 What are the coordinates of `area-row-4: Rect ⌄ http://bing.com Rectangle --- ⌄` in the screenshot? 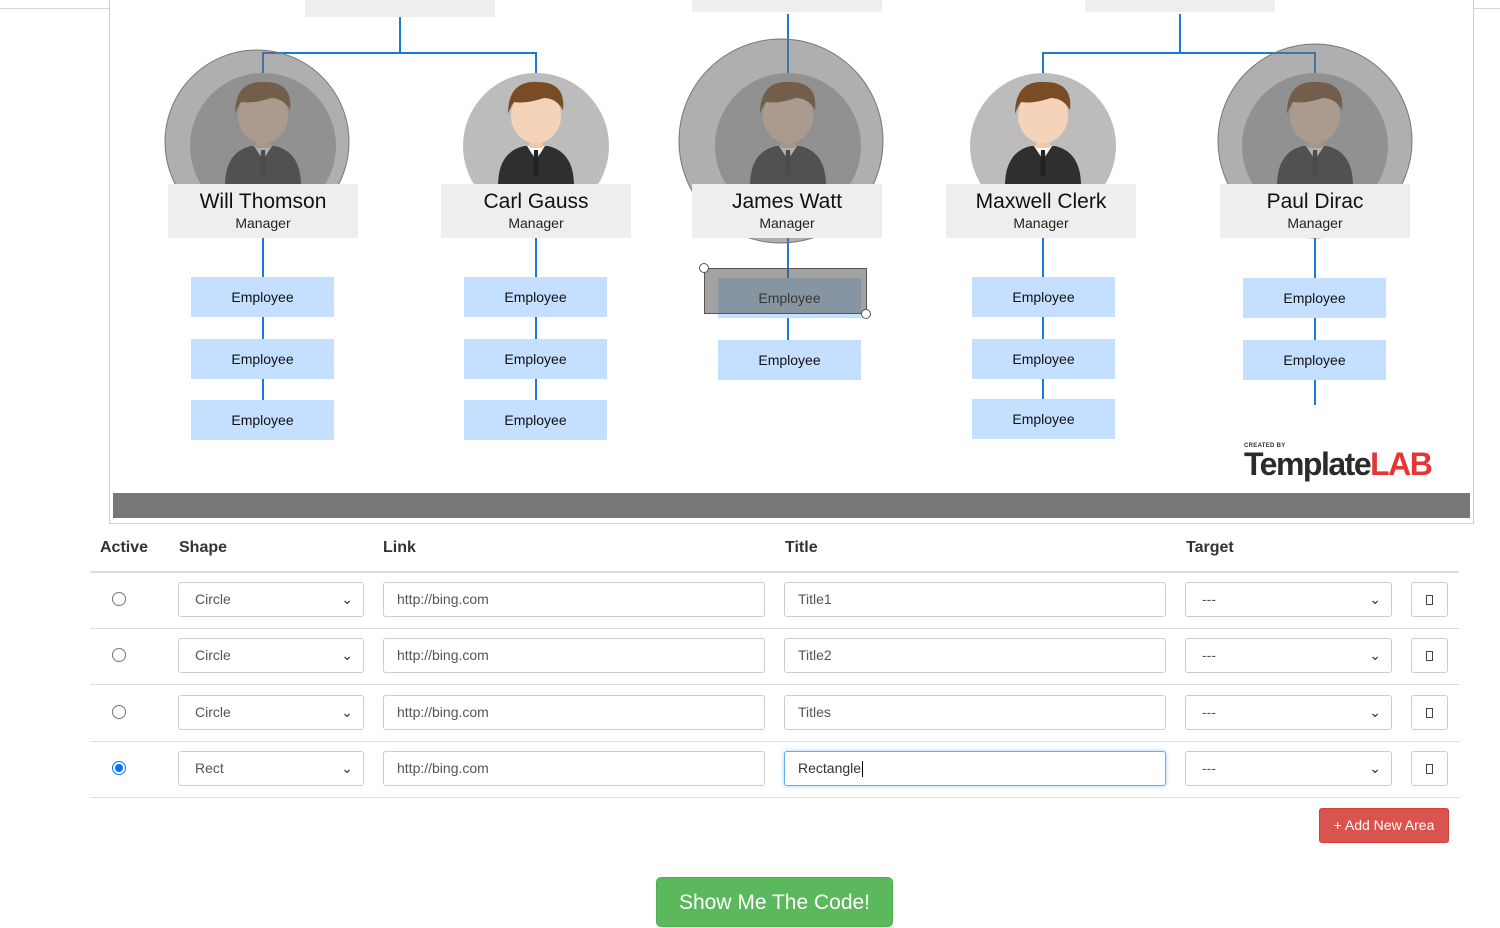 It's located at (774, 769).